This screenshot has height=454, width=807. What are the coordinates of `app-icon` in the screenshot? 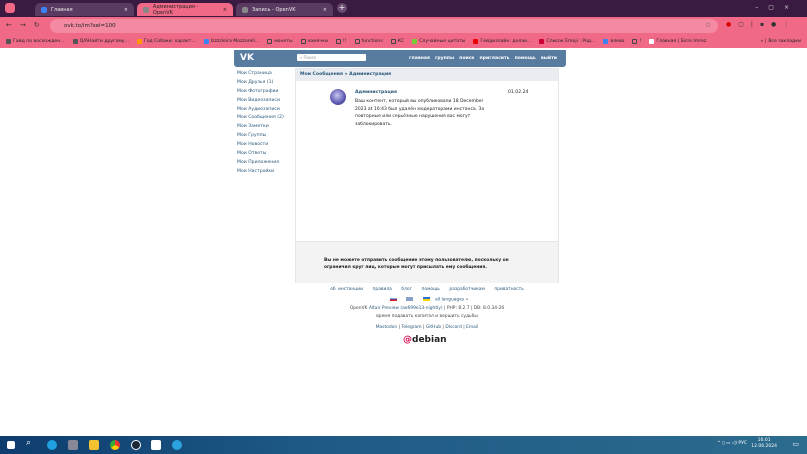 It's located at (156, 445).